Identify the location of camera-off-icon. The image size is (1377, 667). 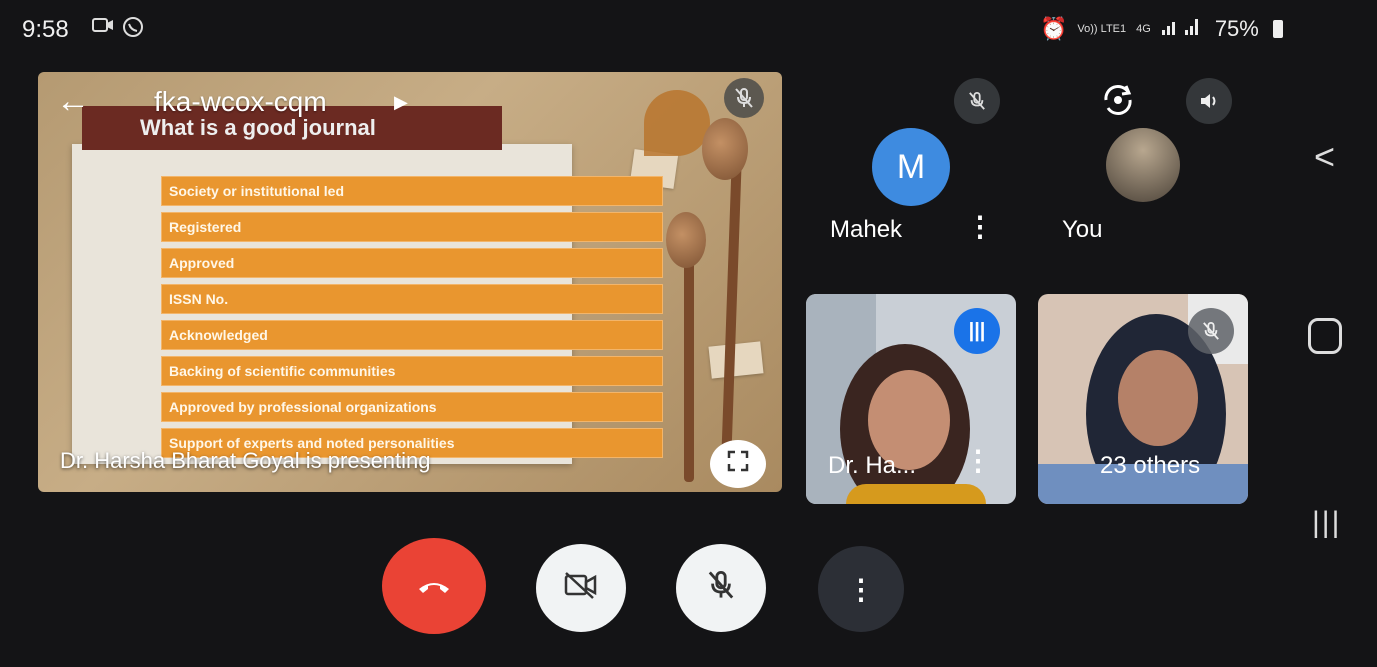
(581, 588).